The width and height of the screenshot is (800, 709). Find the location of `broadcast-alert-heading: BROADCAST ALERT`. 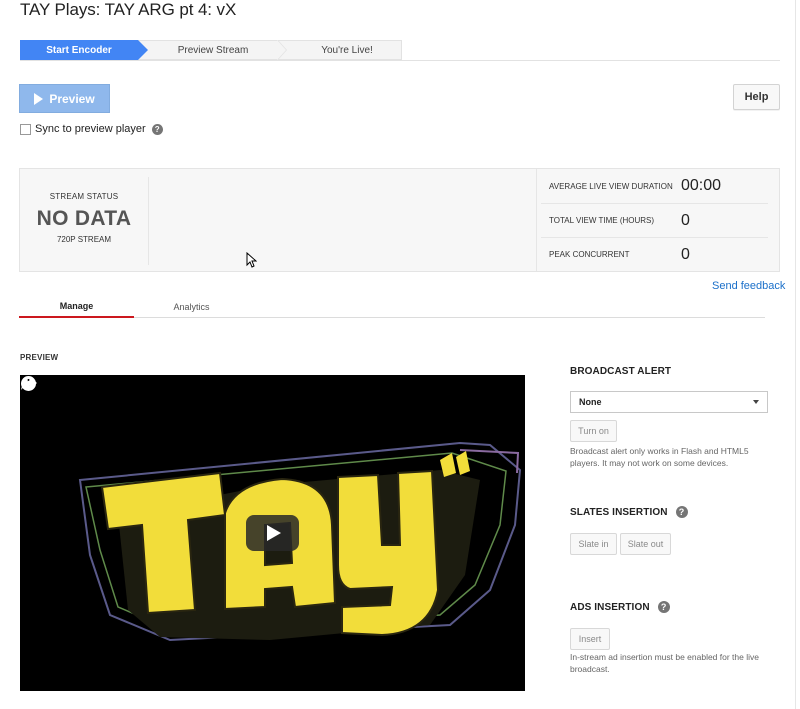

broadcast-alert-heading: BROADCAST ALERT is located at coordinates (620, 371).